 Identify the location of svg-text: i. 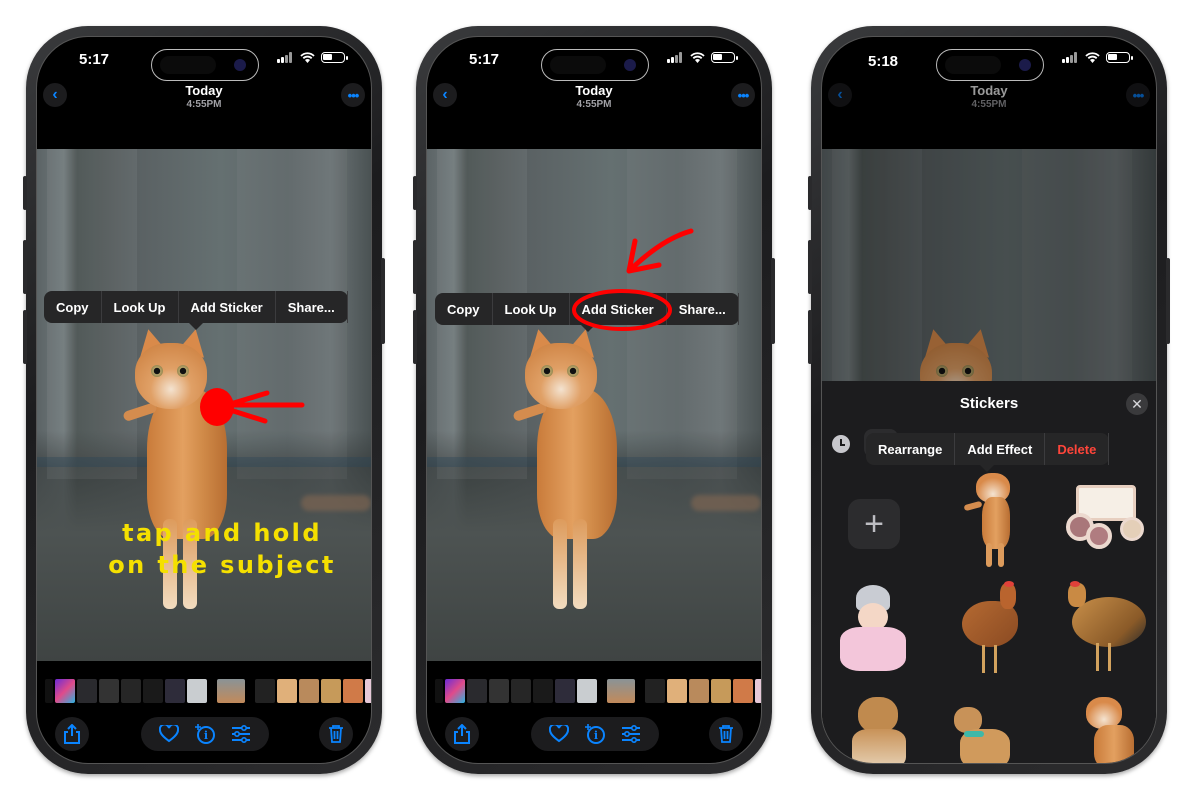
(596, 735).